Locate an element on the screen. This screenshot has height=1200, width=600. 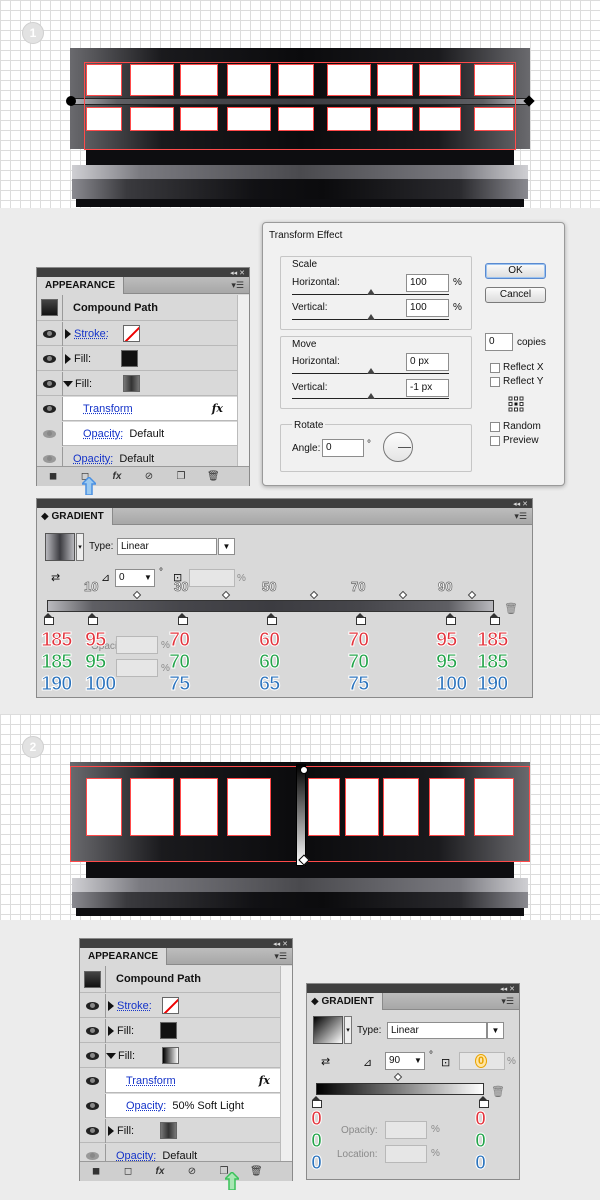
reflect-y-checkbox is located at coordinates (495, 382).